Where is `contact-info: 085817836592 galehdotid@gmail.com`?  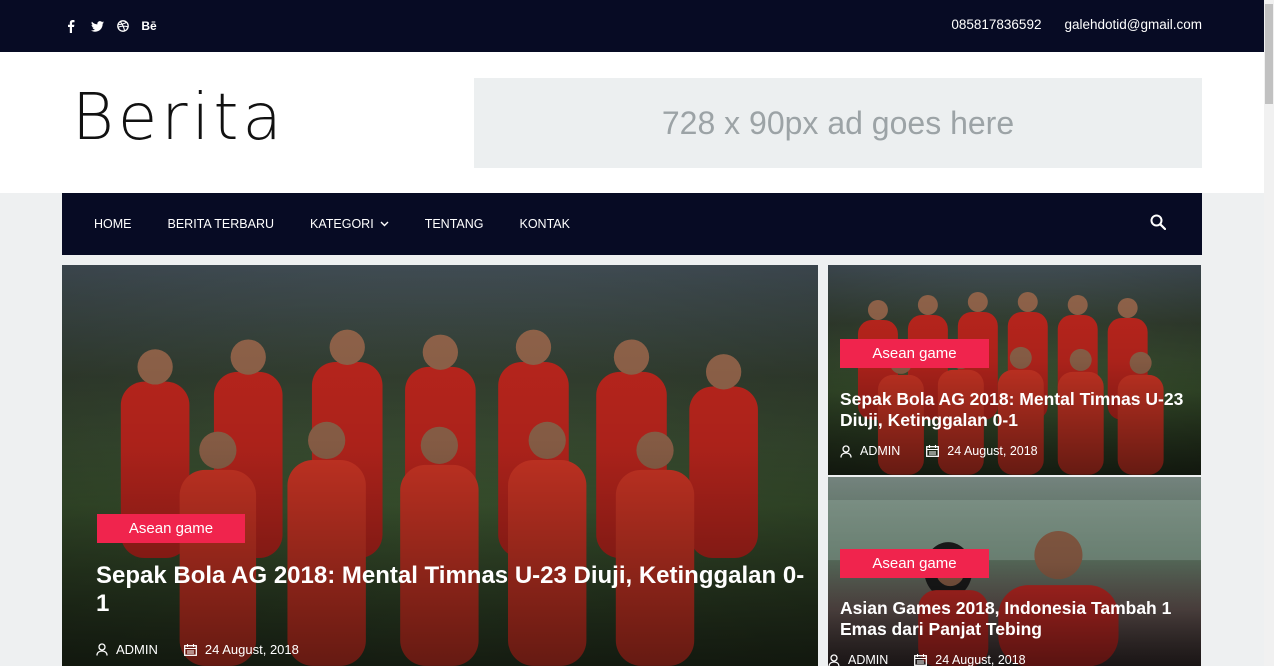 contact-info: 085817836592 galehdotid@gmail.com is located at coordinates (1076, 24).